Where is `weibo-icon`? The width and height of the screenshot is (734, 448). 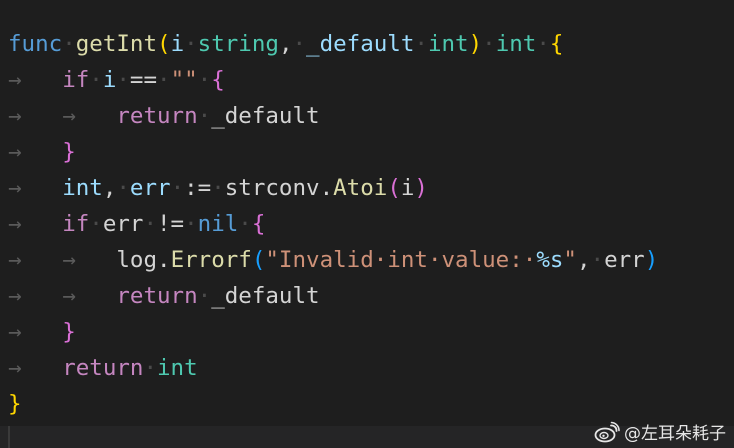
weibo-icon is located at coordinates (607, 431).